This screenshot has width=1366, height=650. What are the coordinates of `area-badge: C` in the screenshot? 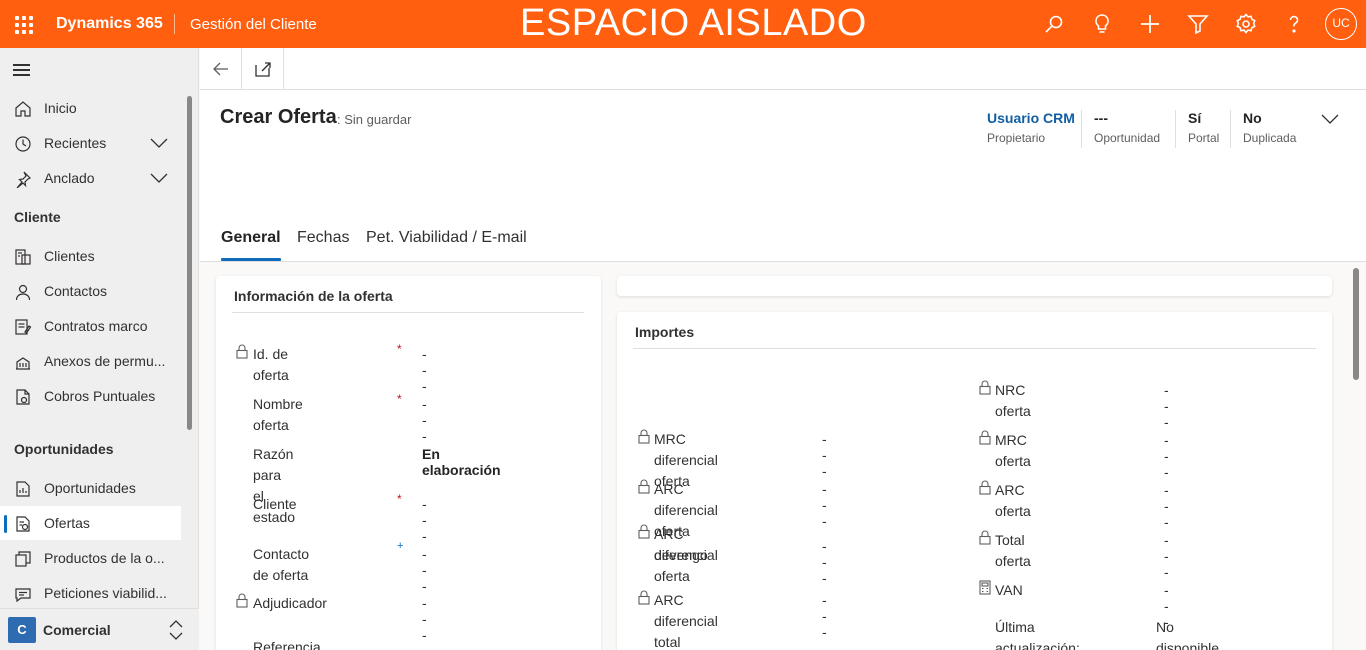 It's located at (22, 630).